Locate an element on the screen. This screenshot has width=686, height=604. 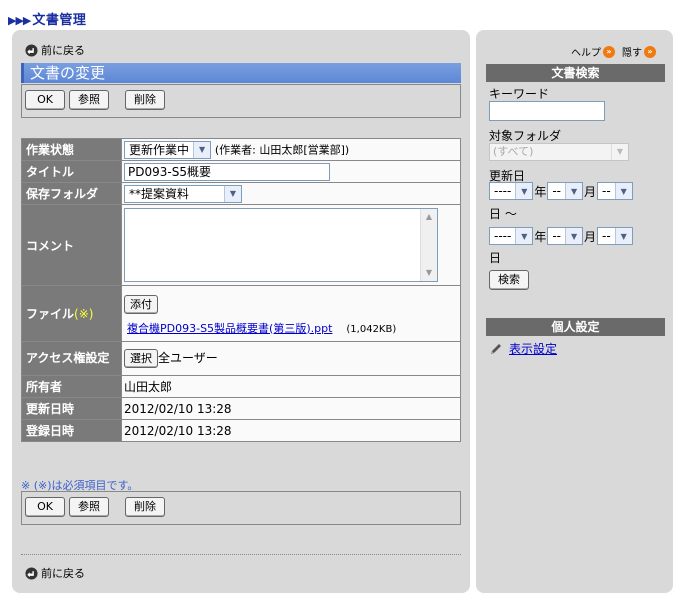
date-from-row: ---- ▼ 年 -- ▼ 月 -- ▼ is located at coordinates (561, 191).